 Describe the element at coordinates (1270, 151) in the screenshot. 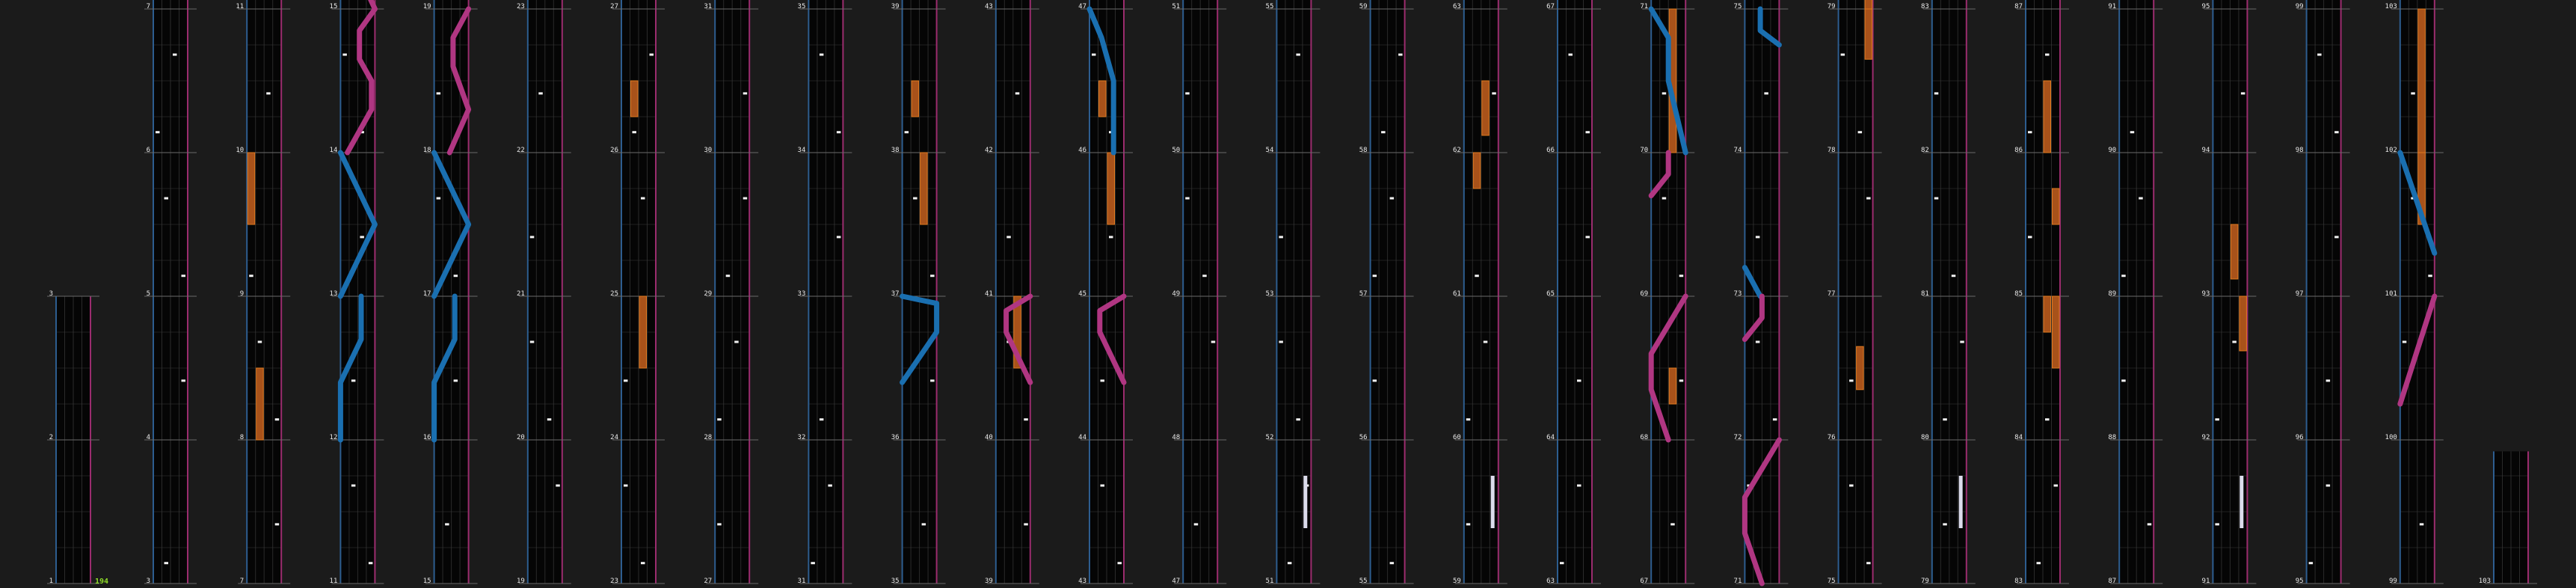

I see `measure-number: 54` at that location.